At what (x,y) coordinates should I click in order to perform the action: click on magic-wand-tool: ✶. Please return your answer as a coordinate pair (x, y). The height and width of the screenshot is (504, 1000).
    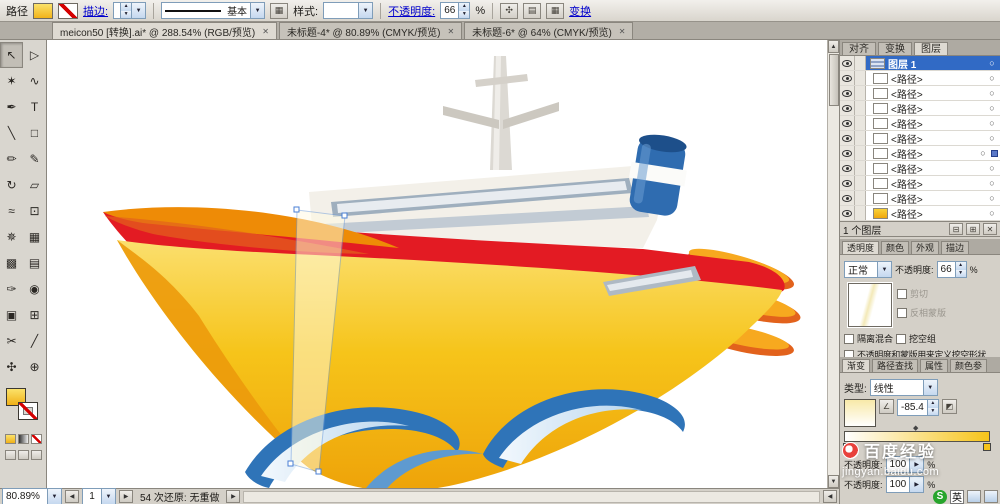
    Looking at the image, I should click on (11, 81).